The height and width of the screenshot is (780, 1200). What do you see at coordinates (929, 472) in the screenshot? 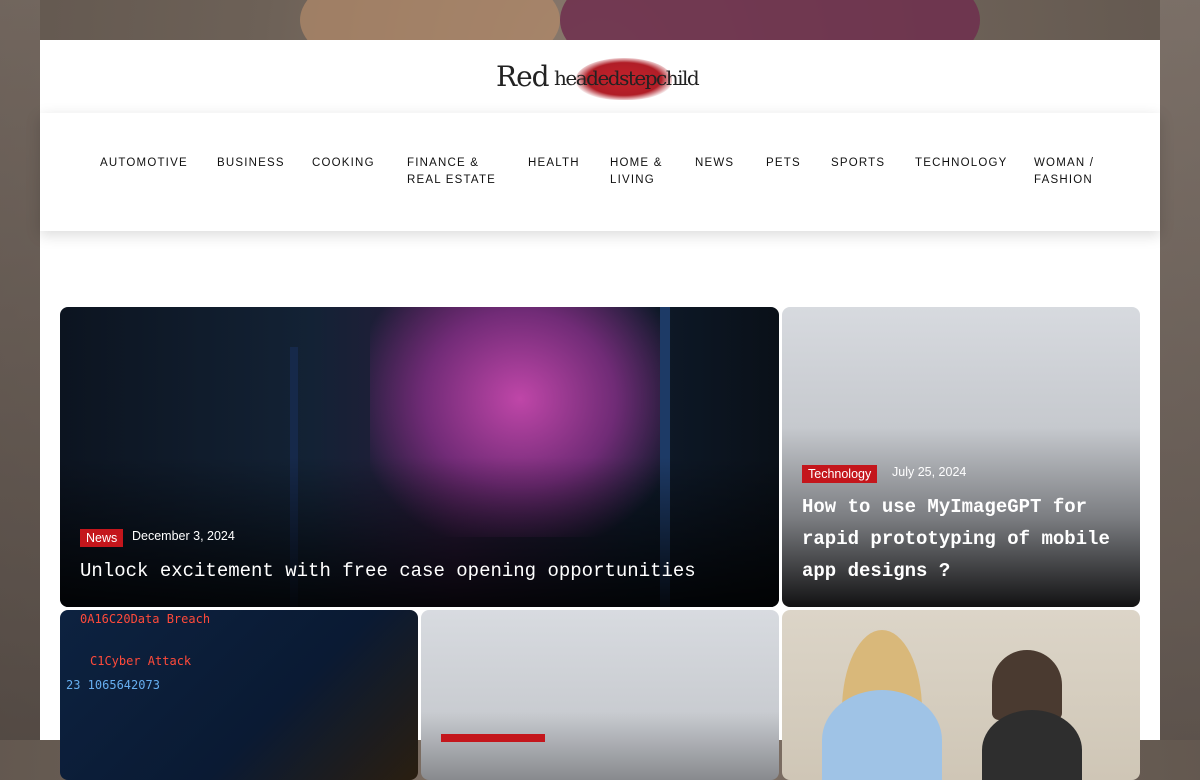
I see `post-date: July 25, 2024` at bounding box center [929, 472].